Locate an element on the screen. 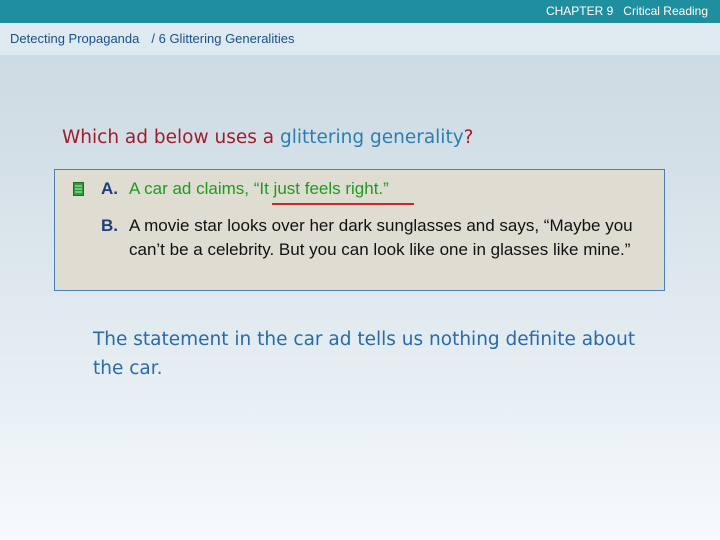  chapter-subject: Critical Reading is located at coordinates (665, 11).